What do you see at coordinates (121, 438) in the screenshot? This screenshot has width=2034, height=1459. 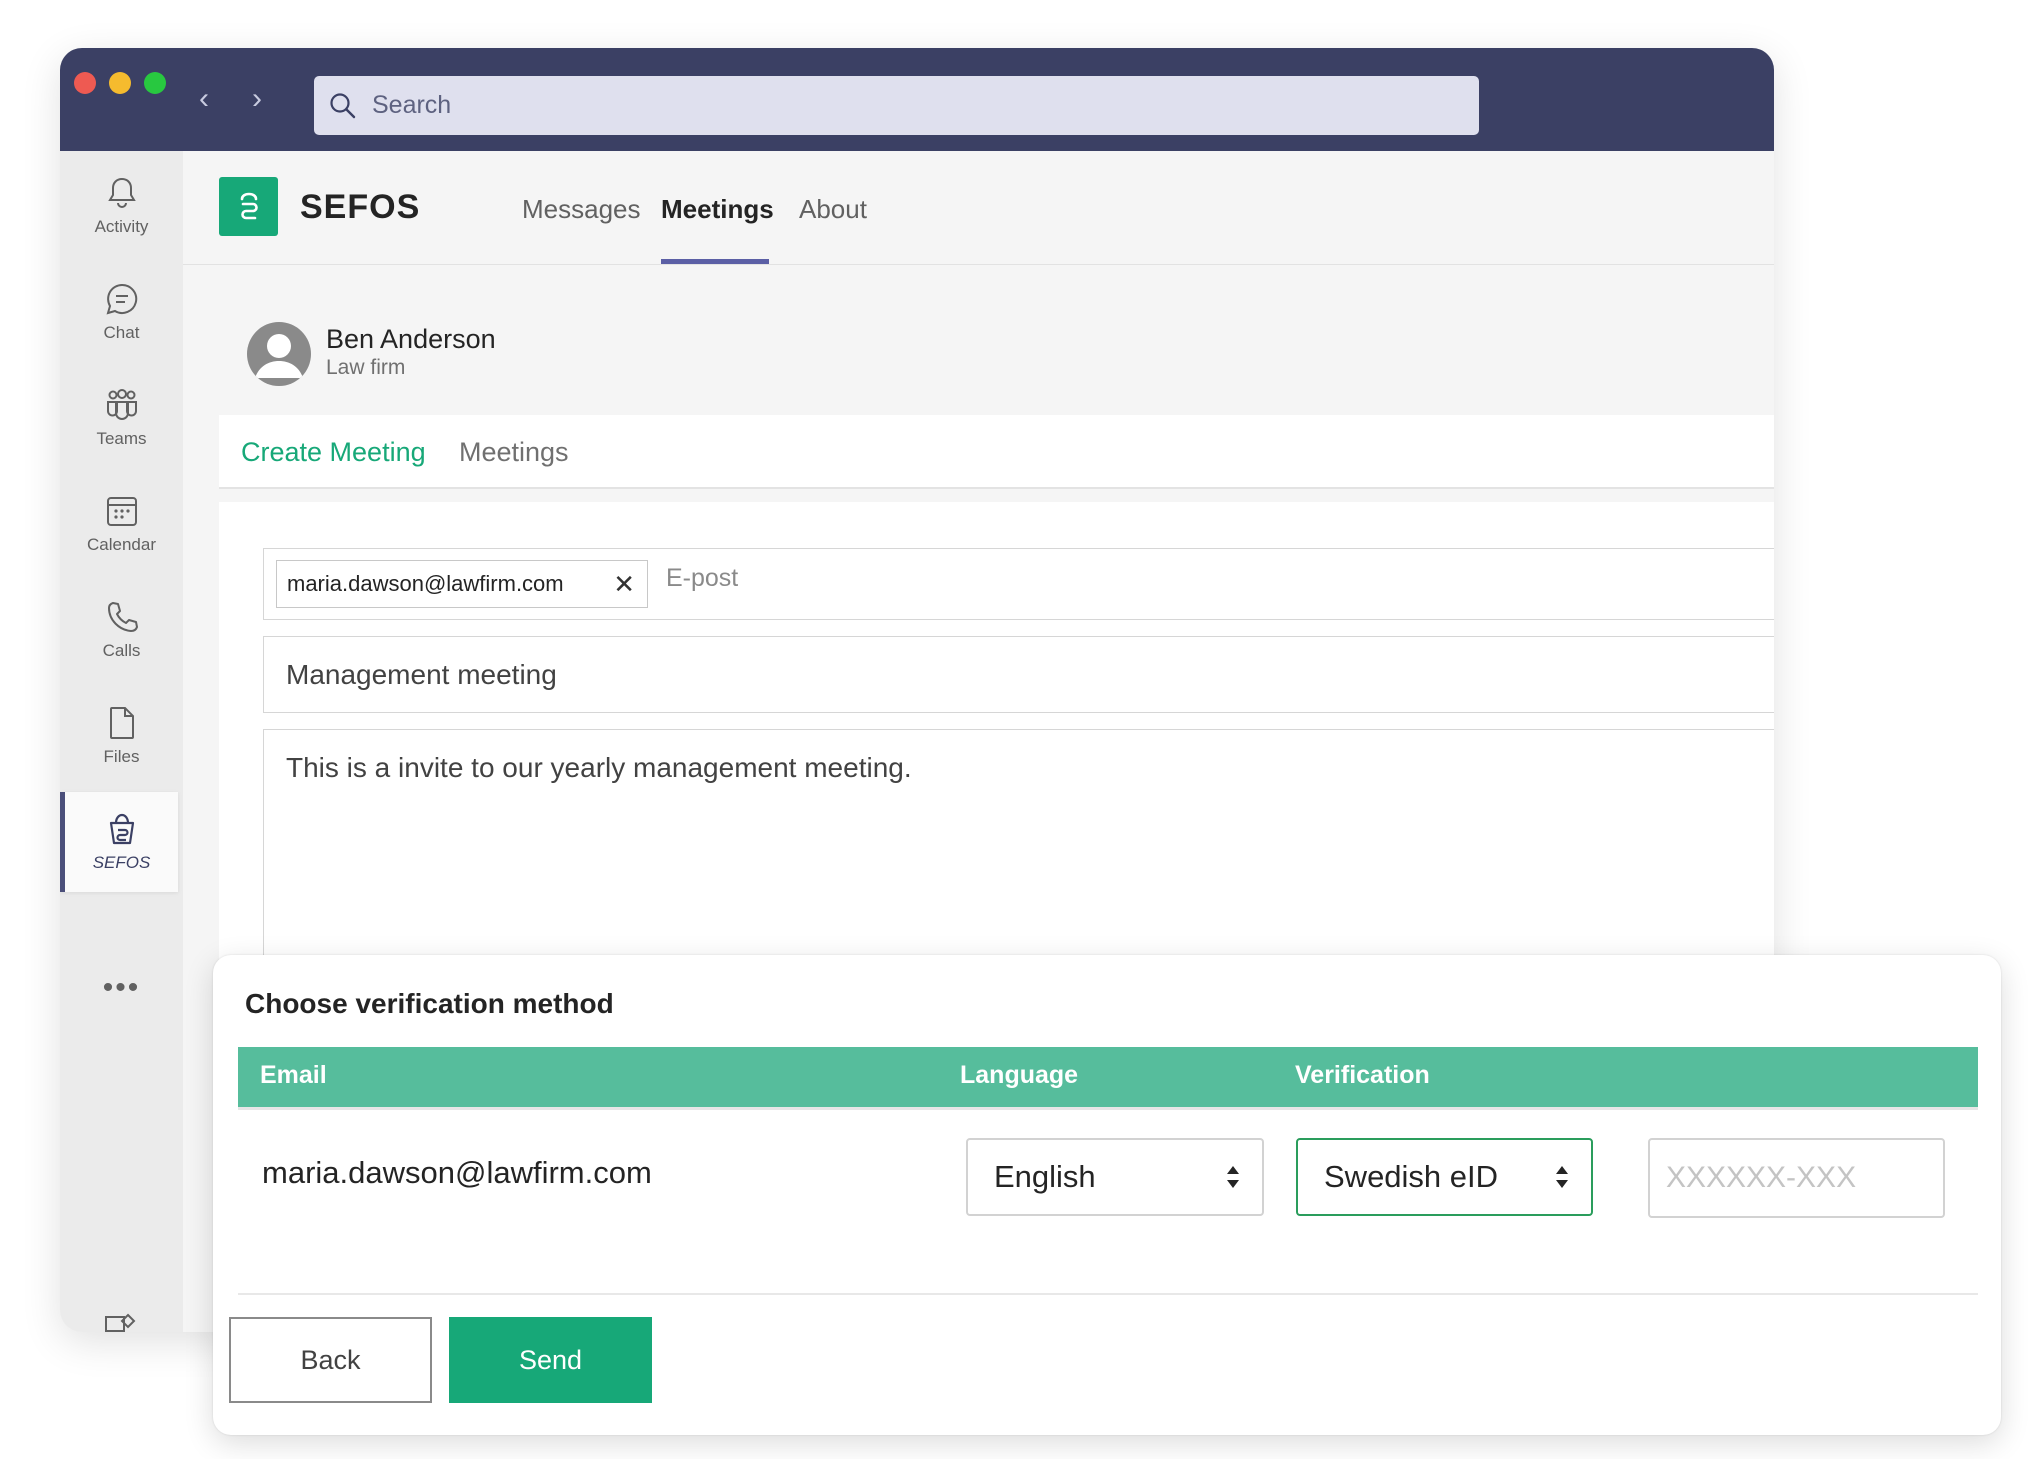 I see `rail-label: Teams` at bounding box center [121, 438].